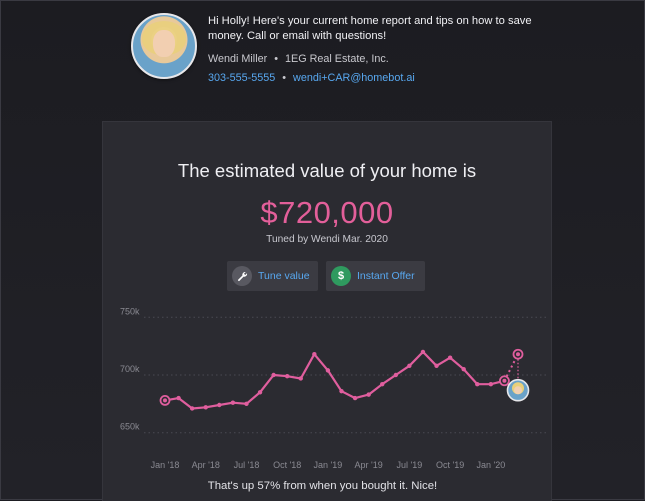  I want to click on tune-value-label: Tune value, so click(284, 276).